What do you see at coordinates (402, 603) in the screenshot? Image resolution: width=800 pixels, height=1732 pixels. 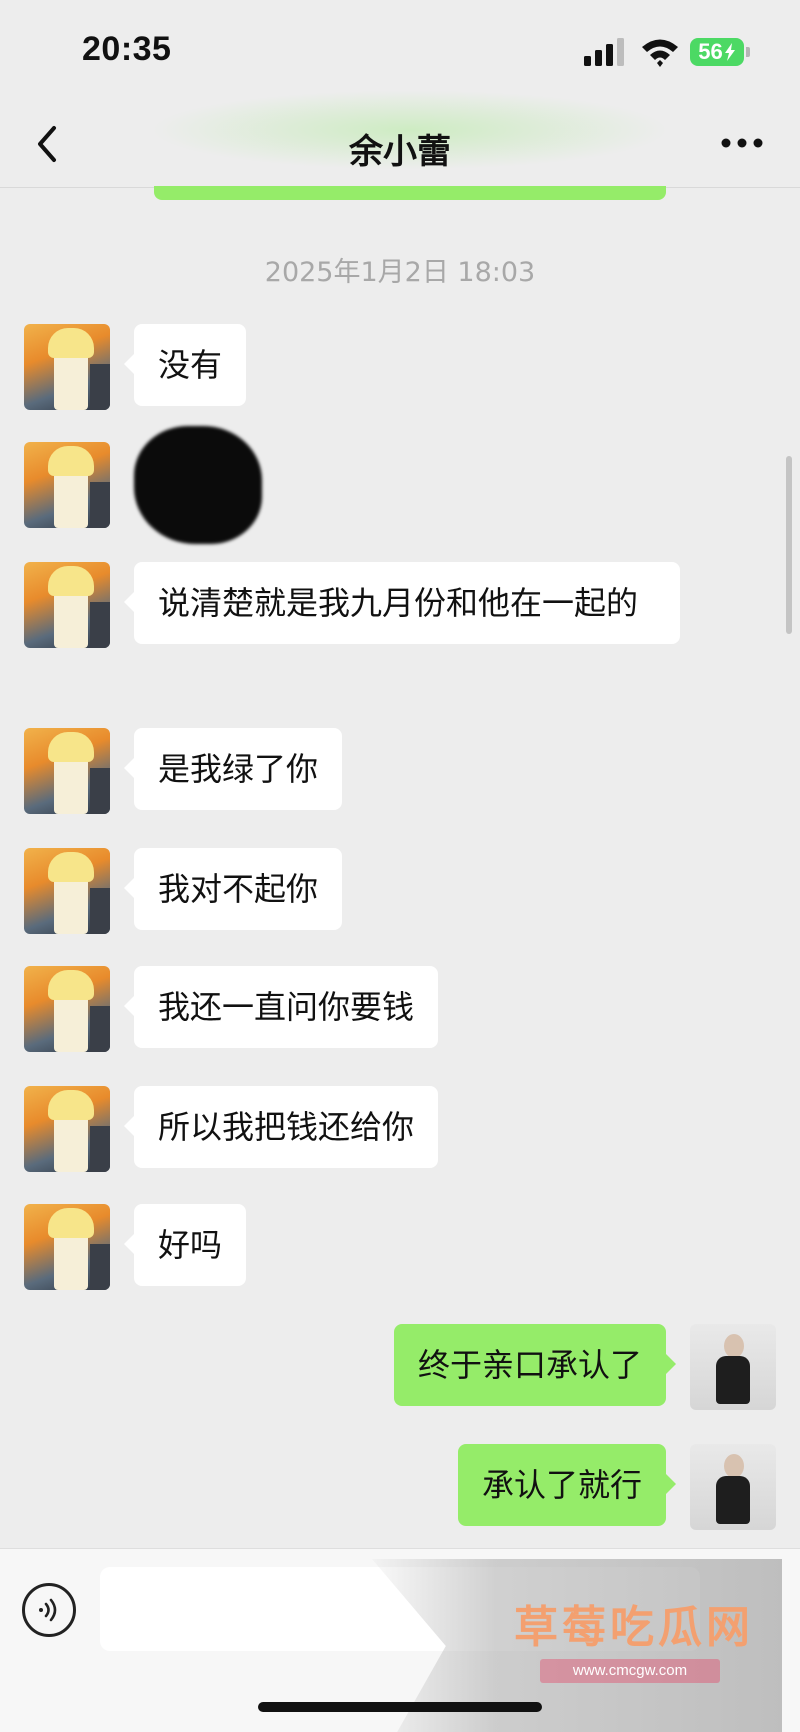 I see `message-bubble-incoming: 说清楚就是我九月份和他在一起的` at bounding box center [402, 603].